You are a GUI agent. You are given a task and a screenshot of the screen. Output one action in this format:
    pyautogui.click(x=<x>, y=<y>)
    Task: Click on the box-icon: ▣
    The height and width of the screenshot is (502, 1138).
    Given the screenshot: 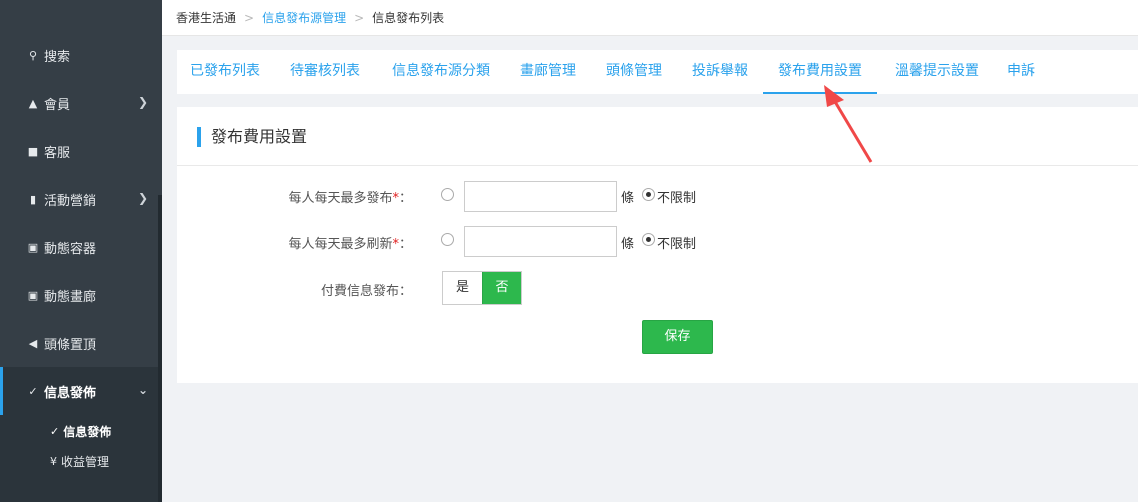 What is the action you would take?
    pyautogui.click(x=33, y=247)
    